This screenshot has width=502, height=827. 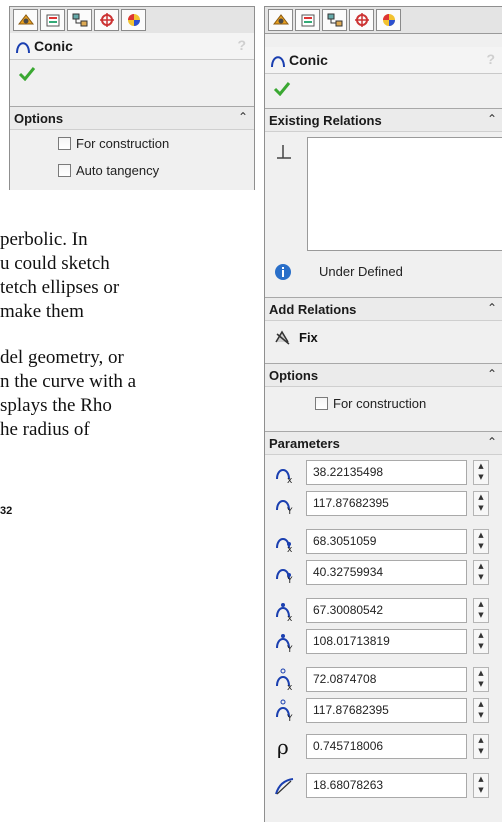 What do you see at coordinates (284, 152) in the screenshot?
I see `relations-icon` at bounding box center [284, 152].